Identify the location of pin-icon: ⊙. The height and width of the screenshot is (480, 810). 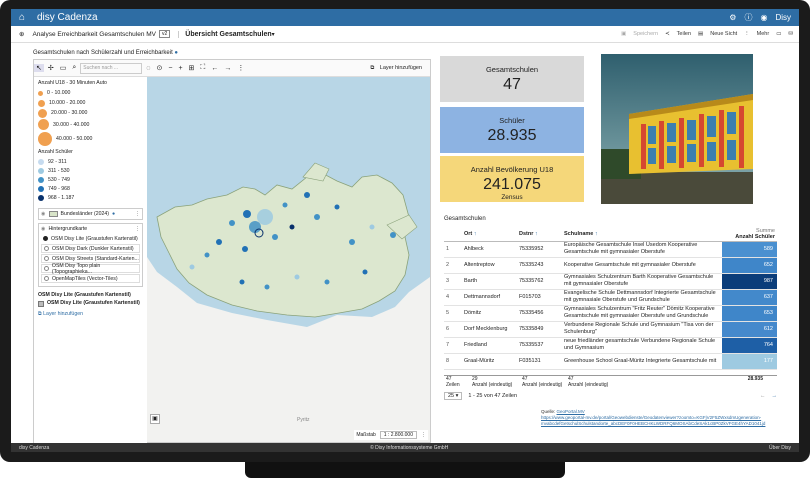
(159, 68).